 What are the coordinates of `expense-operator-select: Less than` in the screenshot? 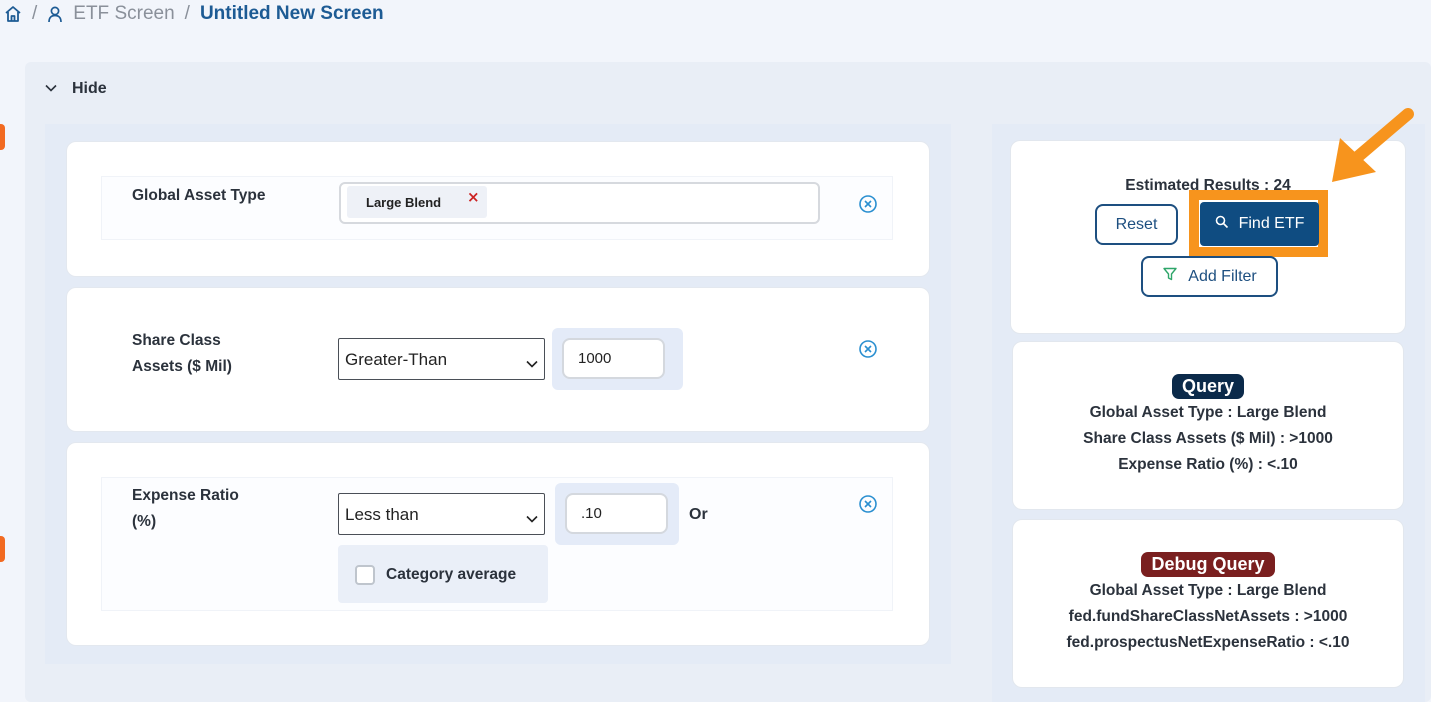 It's located at (441, 514).